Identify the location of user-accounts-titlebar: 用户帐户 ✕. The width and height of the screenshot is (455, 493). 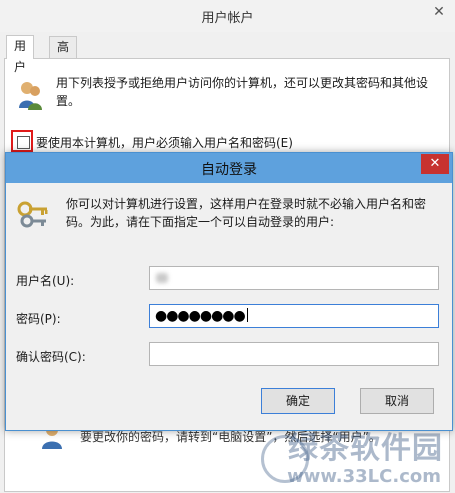
(227, 16).